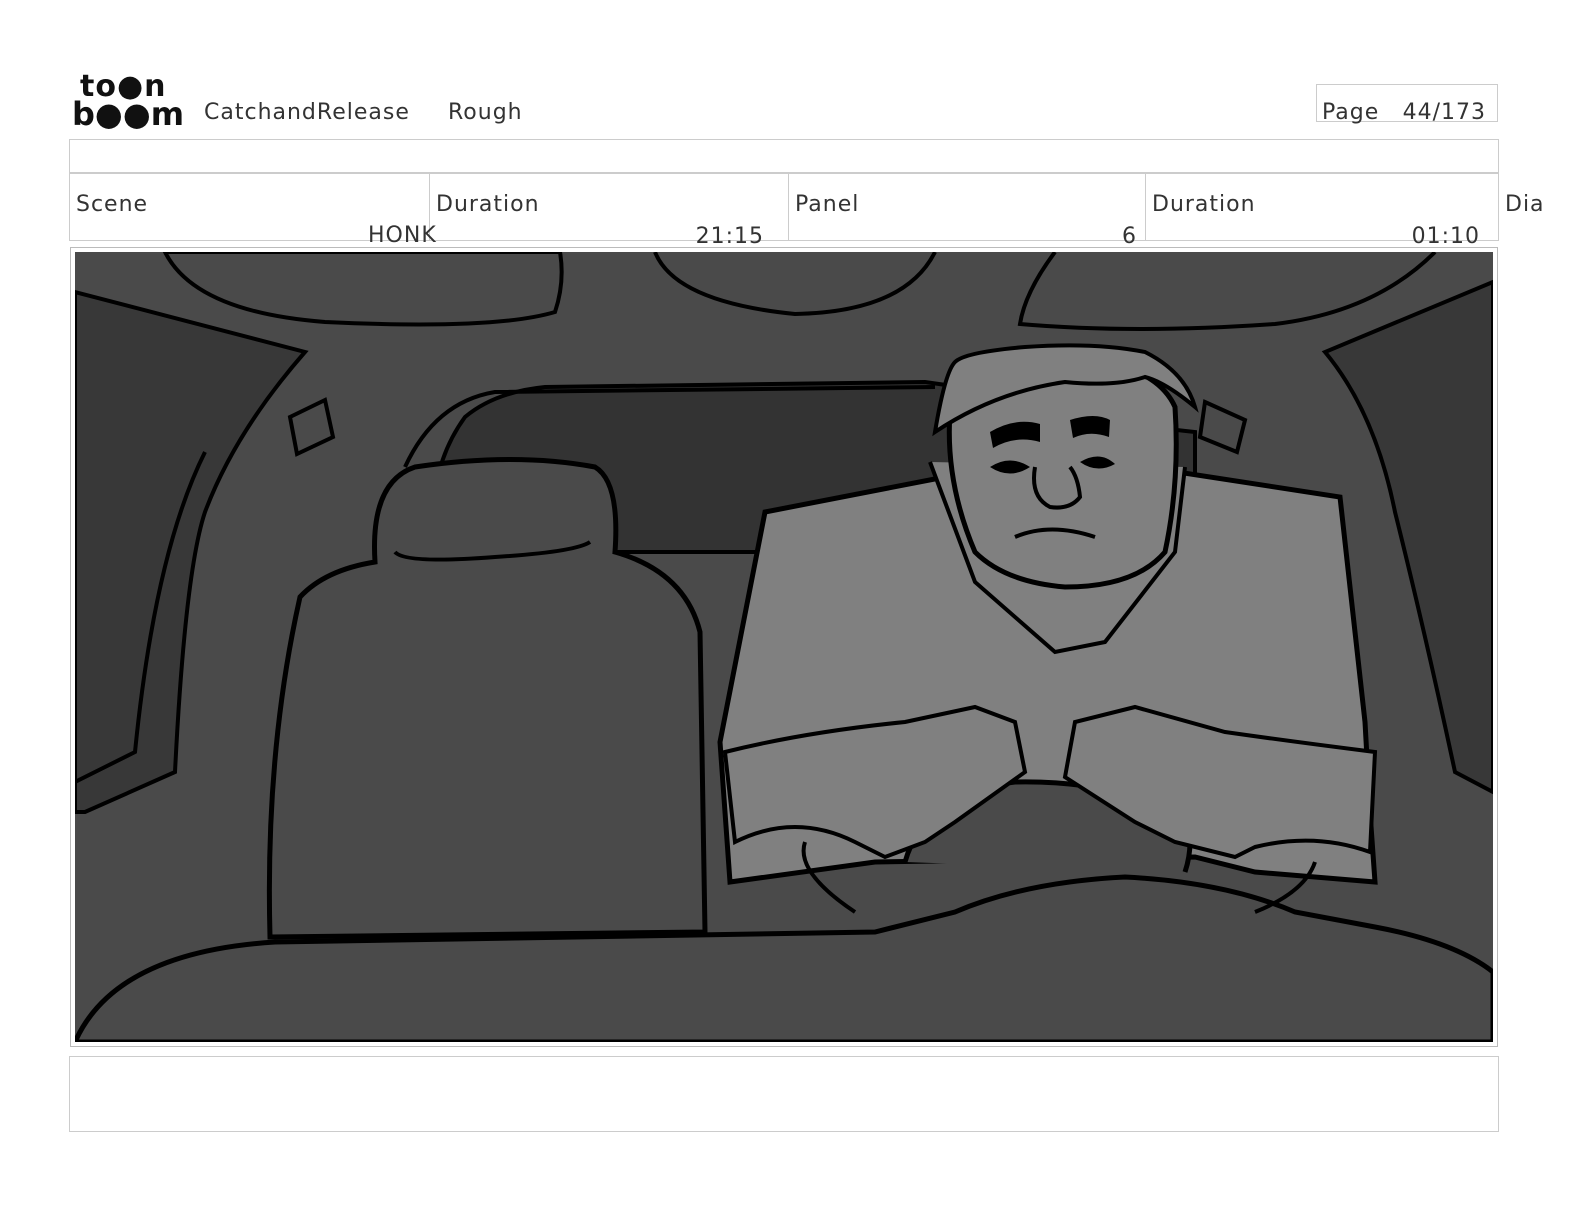  What do you see at coordinates (1204, 204) in the screenshot?
I see `panel-duration-label: Duration` at bounding box center [1204, 204].